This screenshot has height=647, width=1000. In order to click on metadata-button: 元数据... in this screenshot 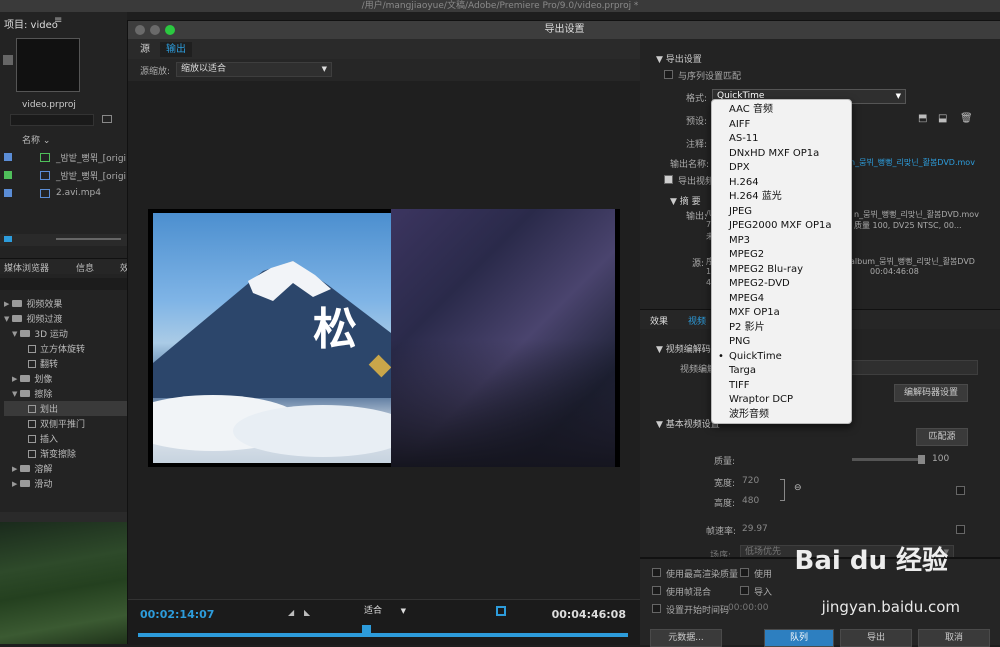, I will do `click(686, 638)`.